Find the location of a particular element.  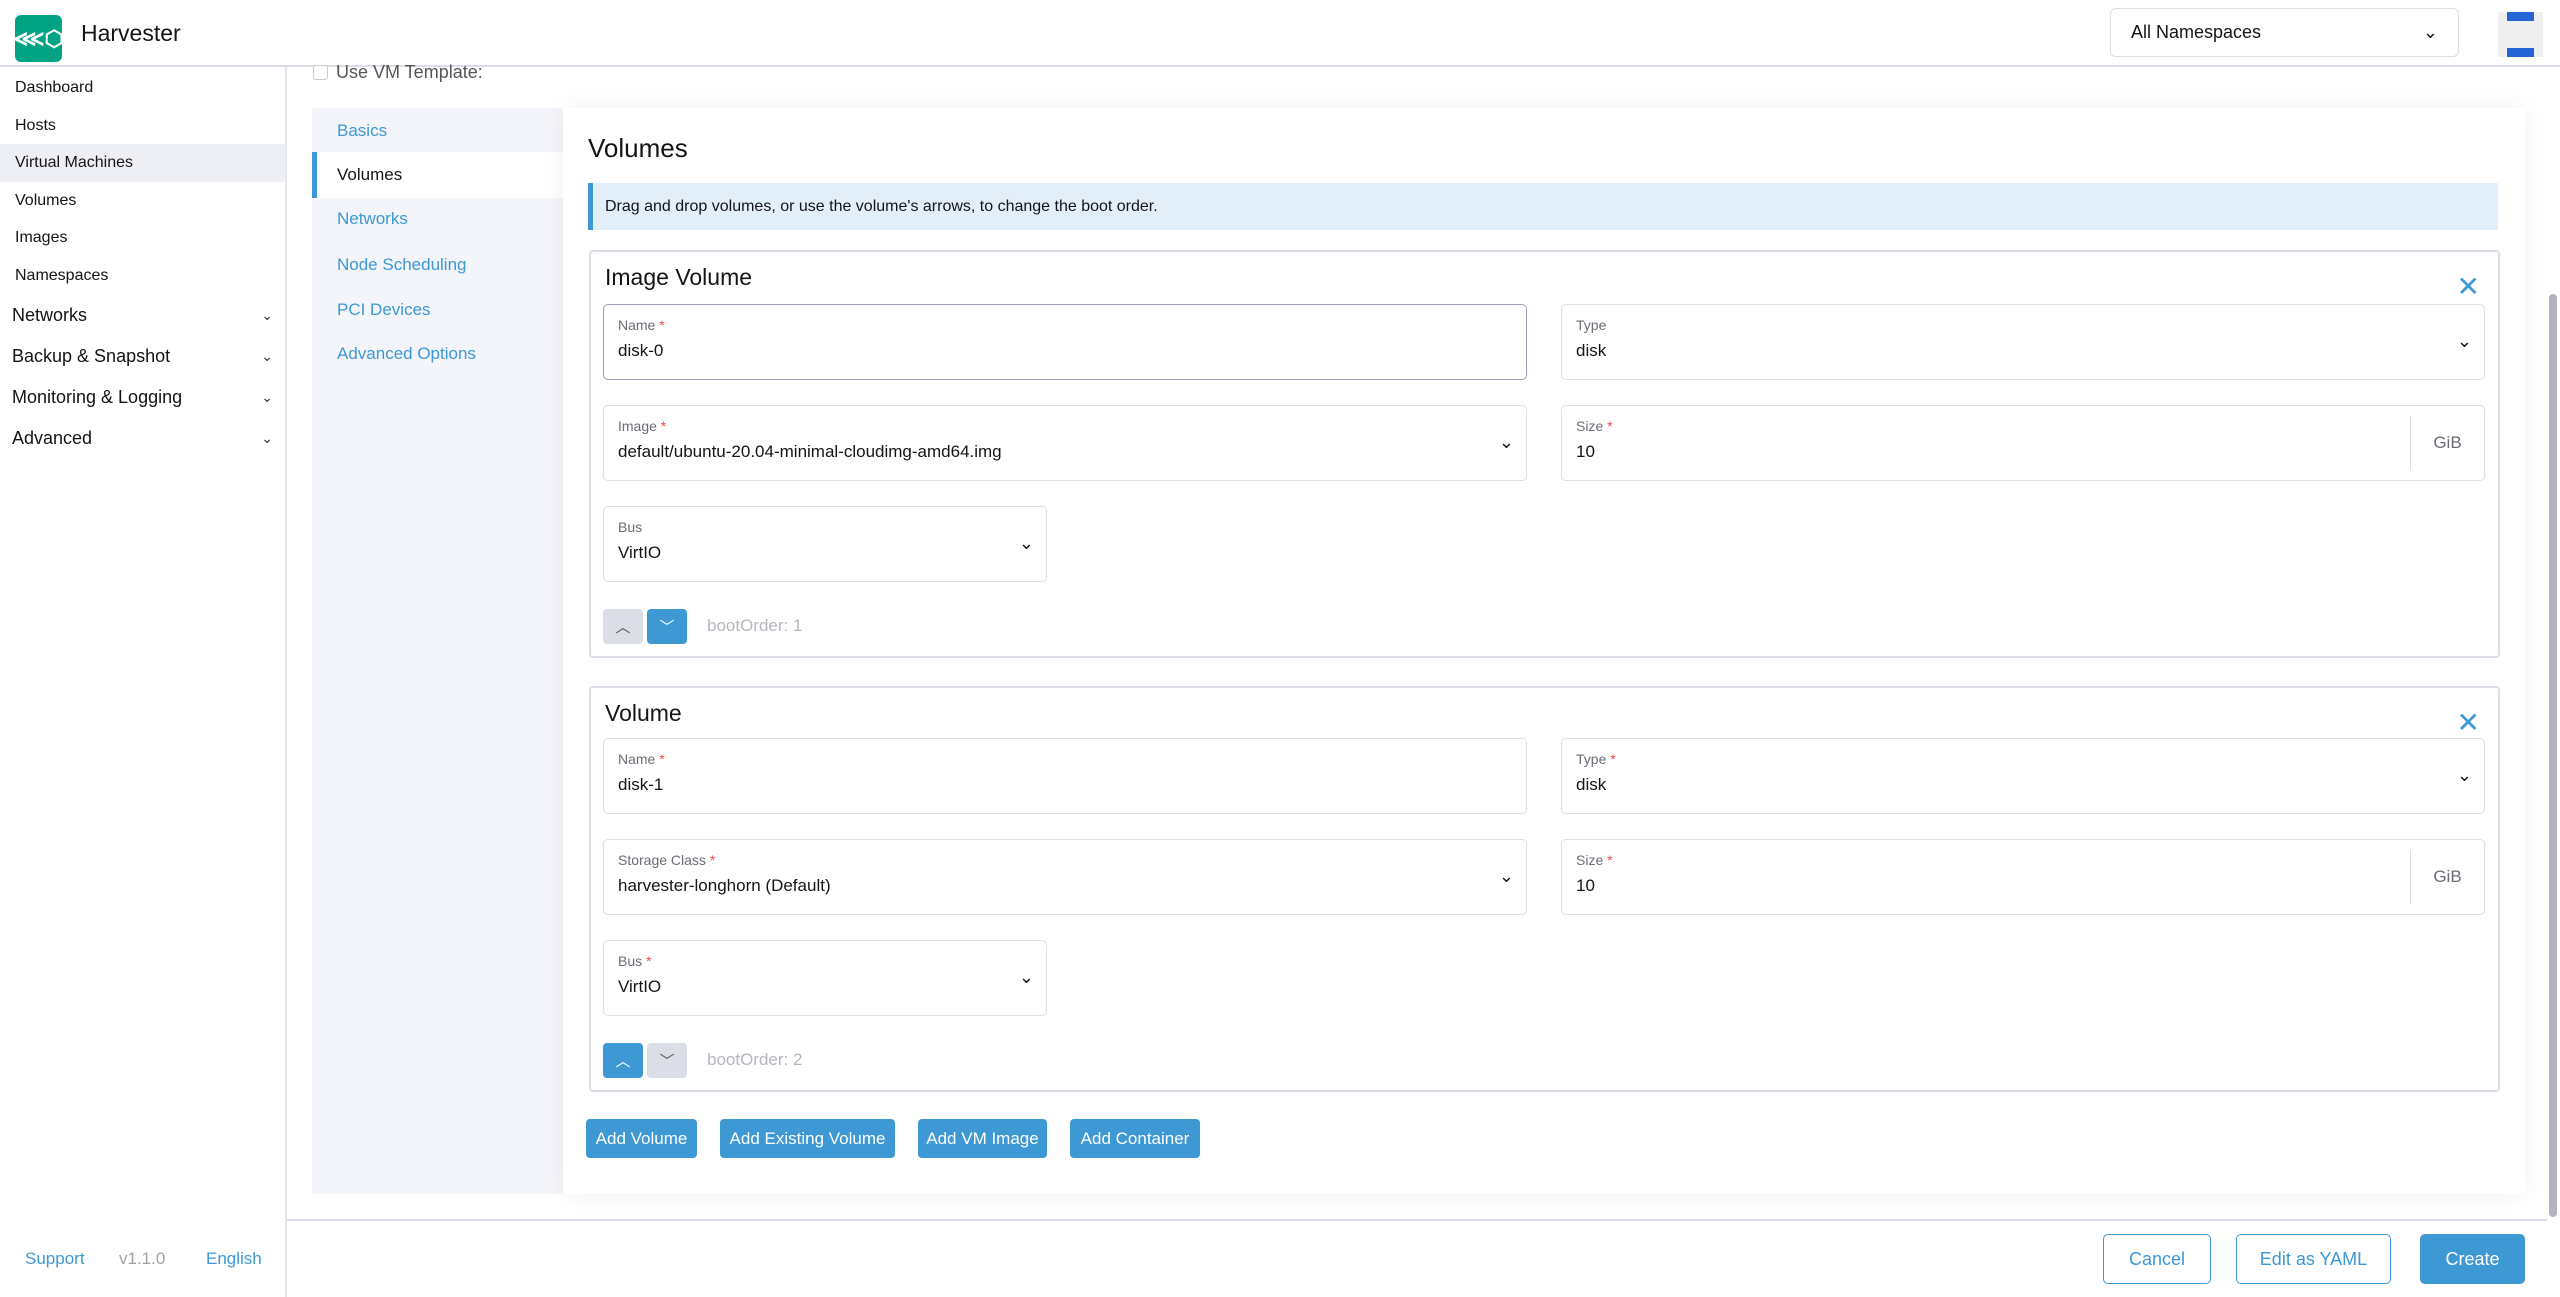

page-title: Volumes is located at coordinates (638, 148).